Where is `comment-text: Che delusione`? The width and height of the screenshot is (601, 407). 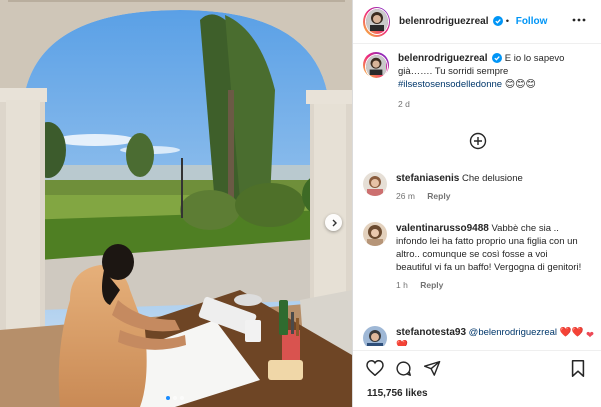
comment-text: Che delusione is located at coordinates (492, 178).